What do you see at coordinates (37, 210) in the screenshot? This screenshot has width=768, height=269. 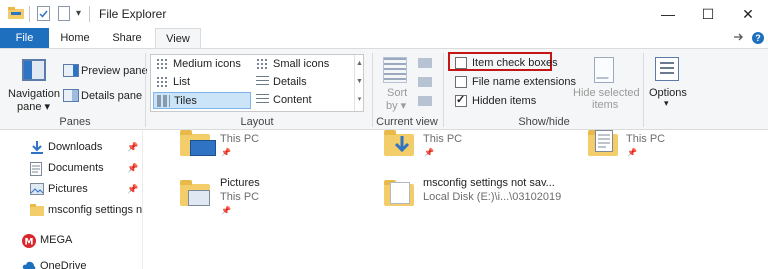 I see `folder-icon` at bounding box center [37, 210].